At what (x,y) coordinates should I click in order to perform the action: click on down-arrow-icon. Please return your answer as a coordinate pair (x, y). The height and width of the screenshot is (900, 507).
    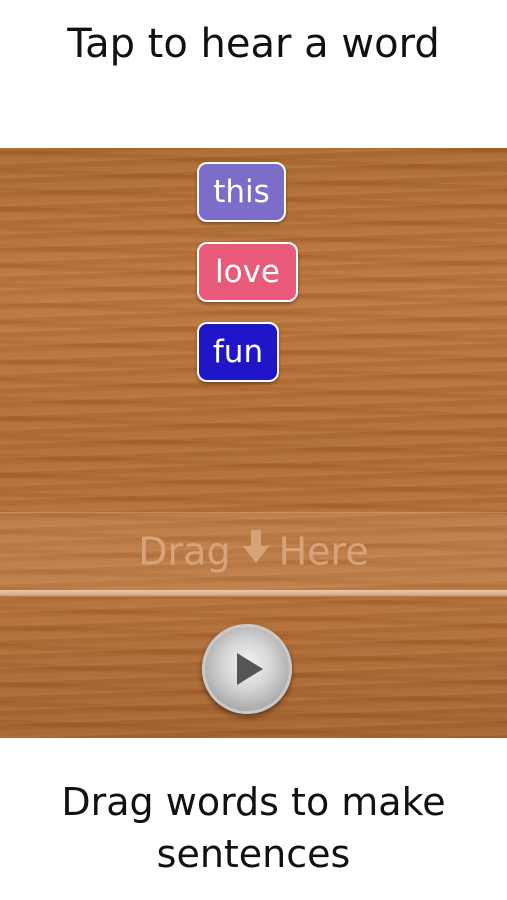
    Looking at the image, I should click on (255, 551).